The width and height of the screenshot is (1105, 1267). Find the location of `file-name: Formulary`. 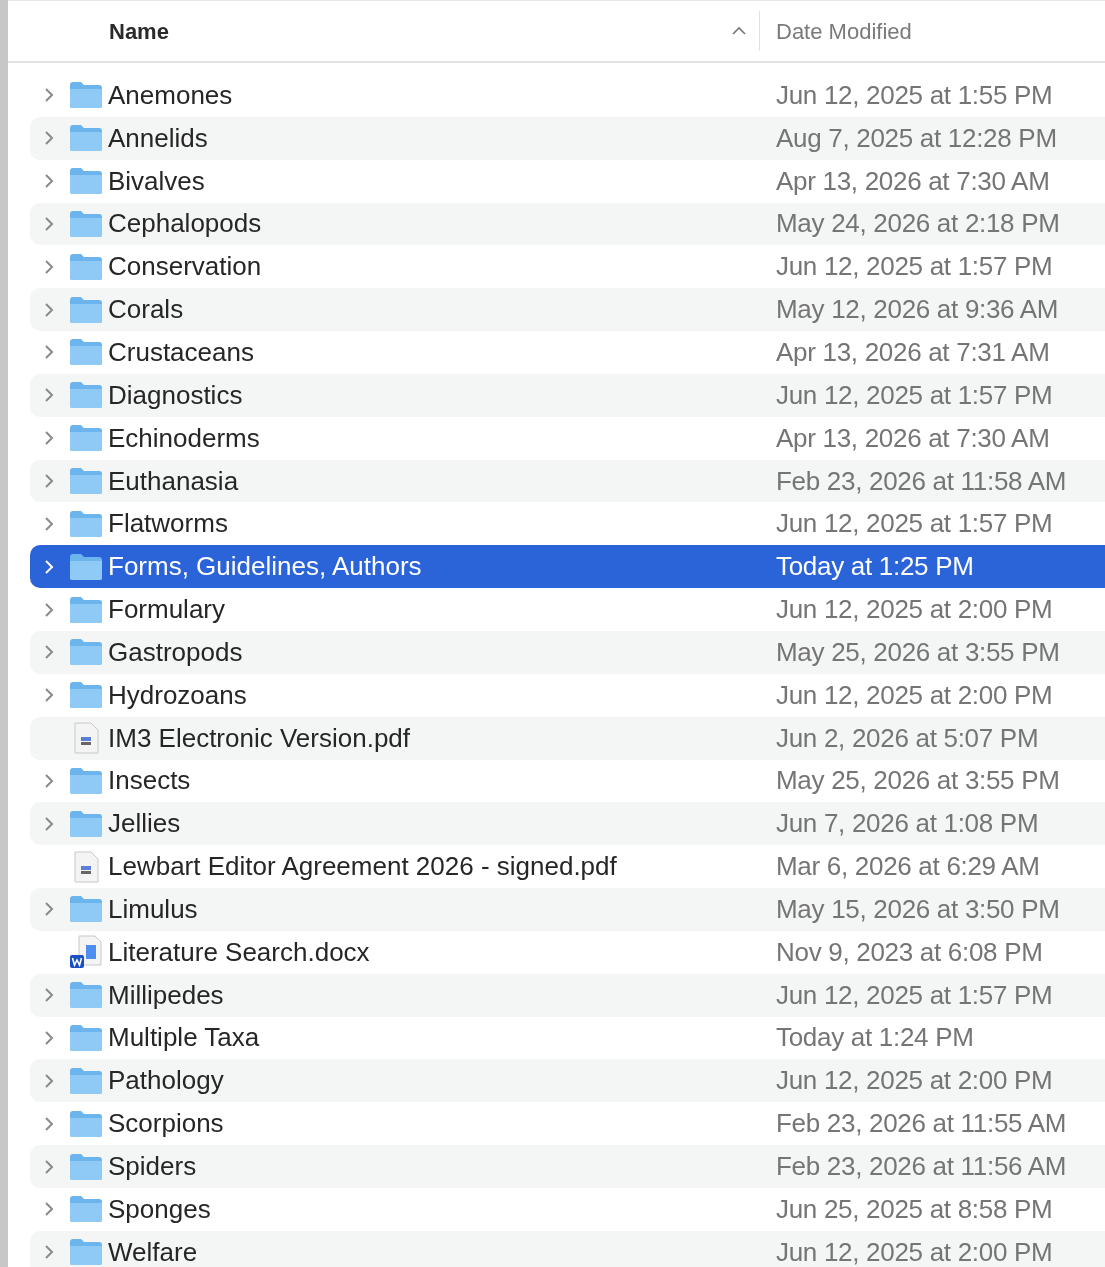

file-name: Formulary is located at coordinates (167, 610).